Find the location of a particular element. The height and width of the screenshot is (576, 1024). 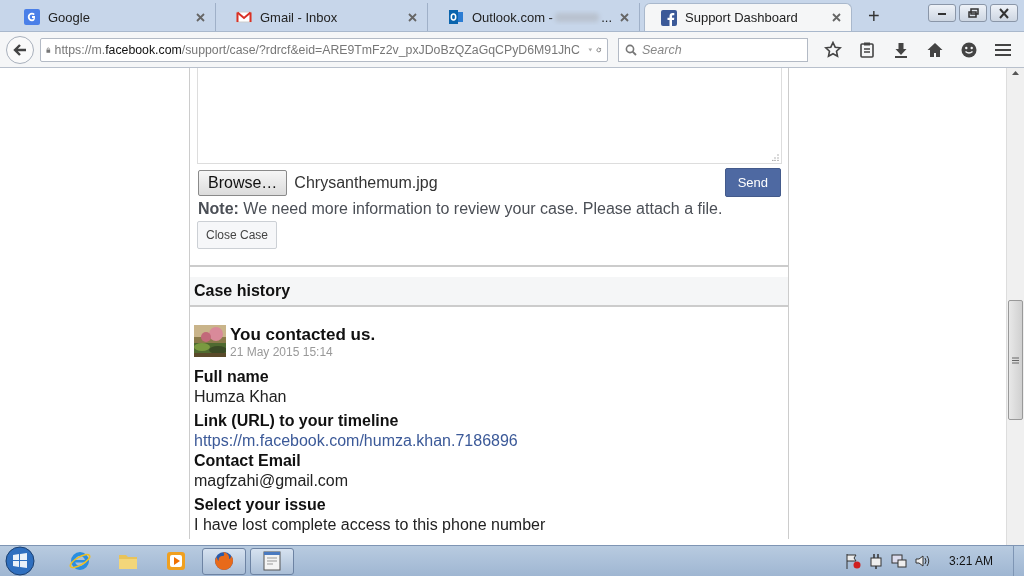

google-logo-icon is located at coordinates (32, 17).